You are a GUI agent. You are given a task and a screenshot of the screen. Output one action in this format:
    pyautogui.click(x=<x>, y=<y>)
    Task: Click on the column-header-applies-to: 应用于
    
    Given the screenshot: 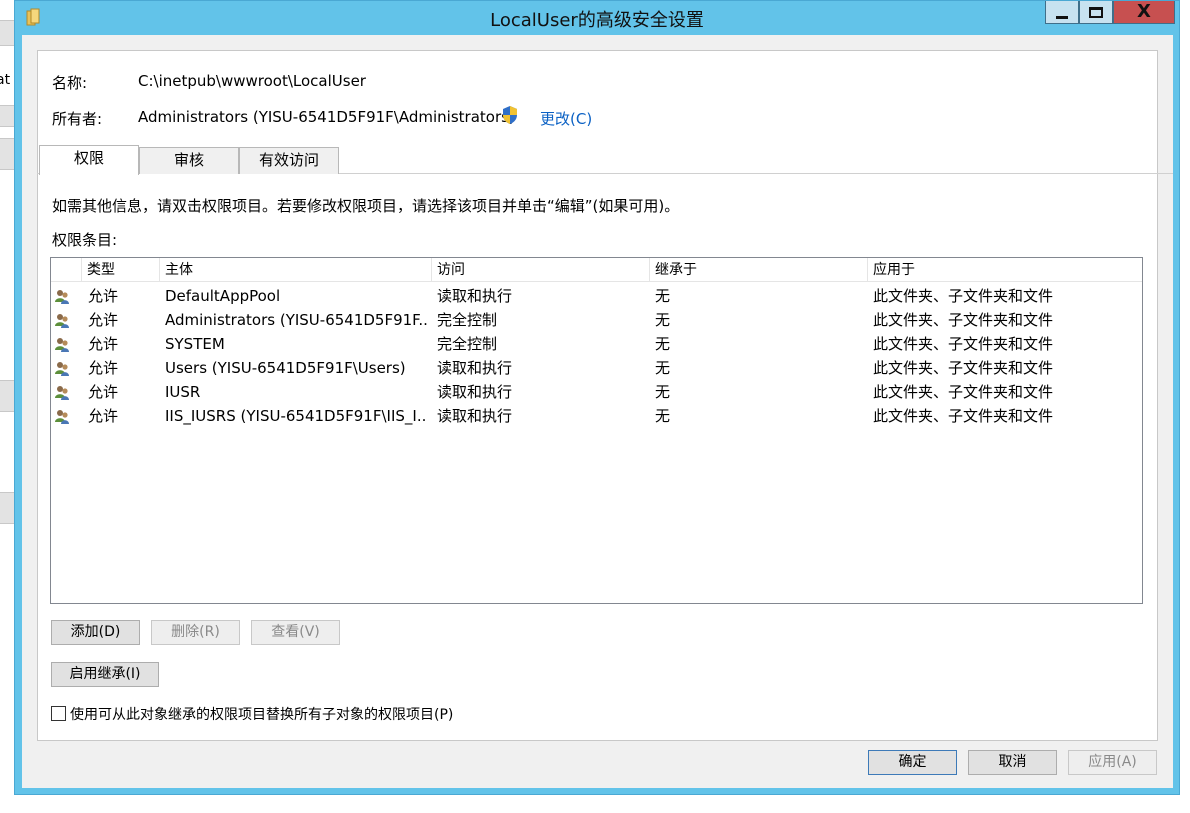 What is the action you would take?
    pyautogui.click(x=1005, y=270)
    